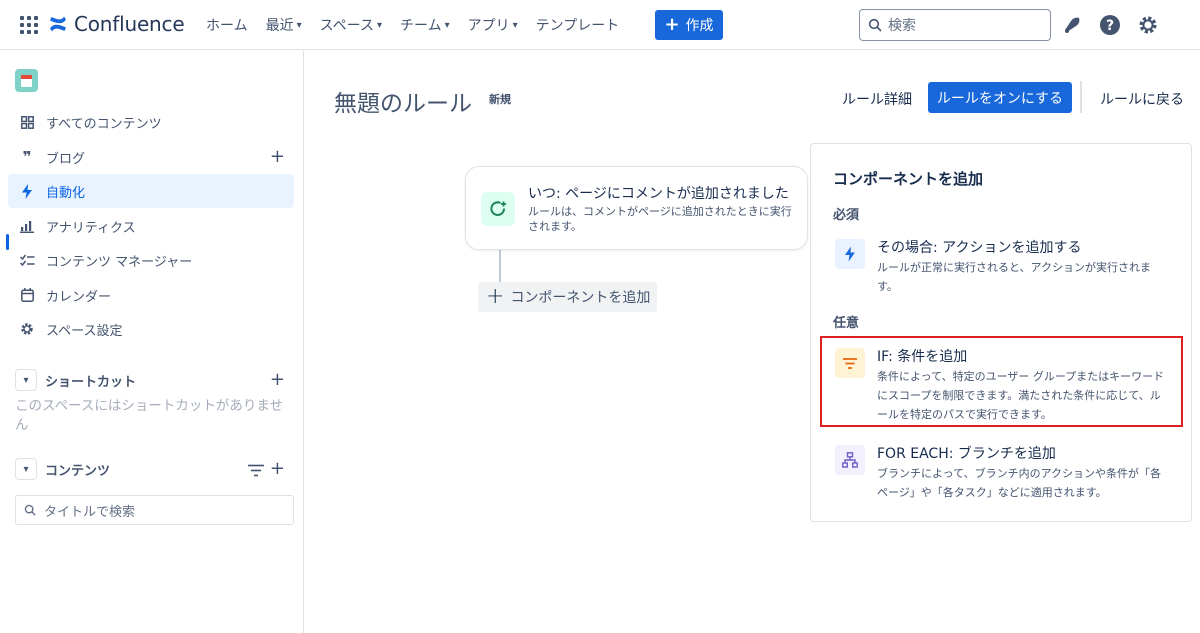 The image size is (1200, 633). Describe the element at coordinates (27, 260) in the screenshot. I see `checklist-icon` at that location.